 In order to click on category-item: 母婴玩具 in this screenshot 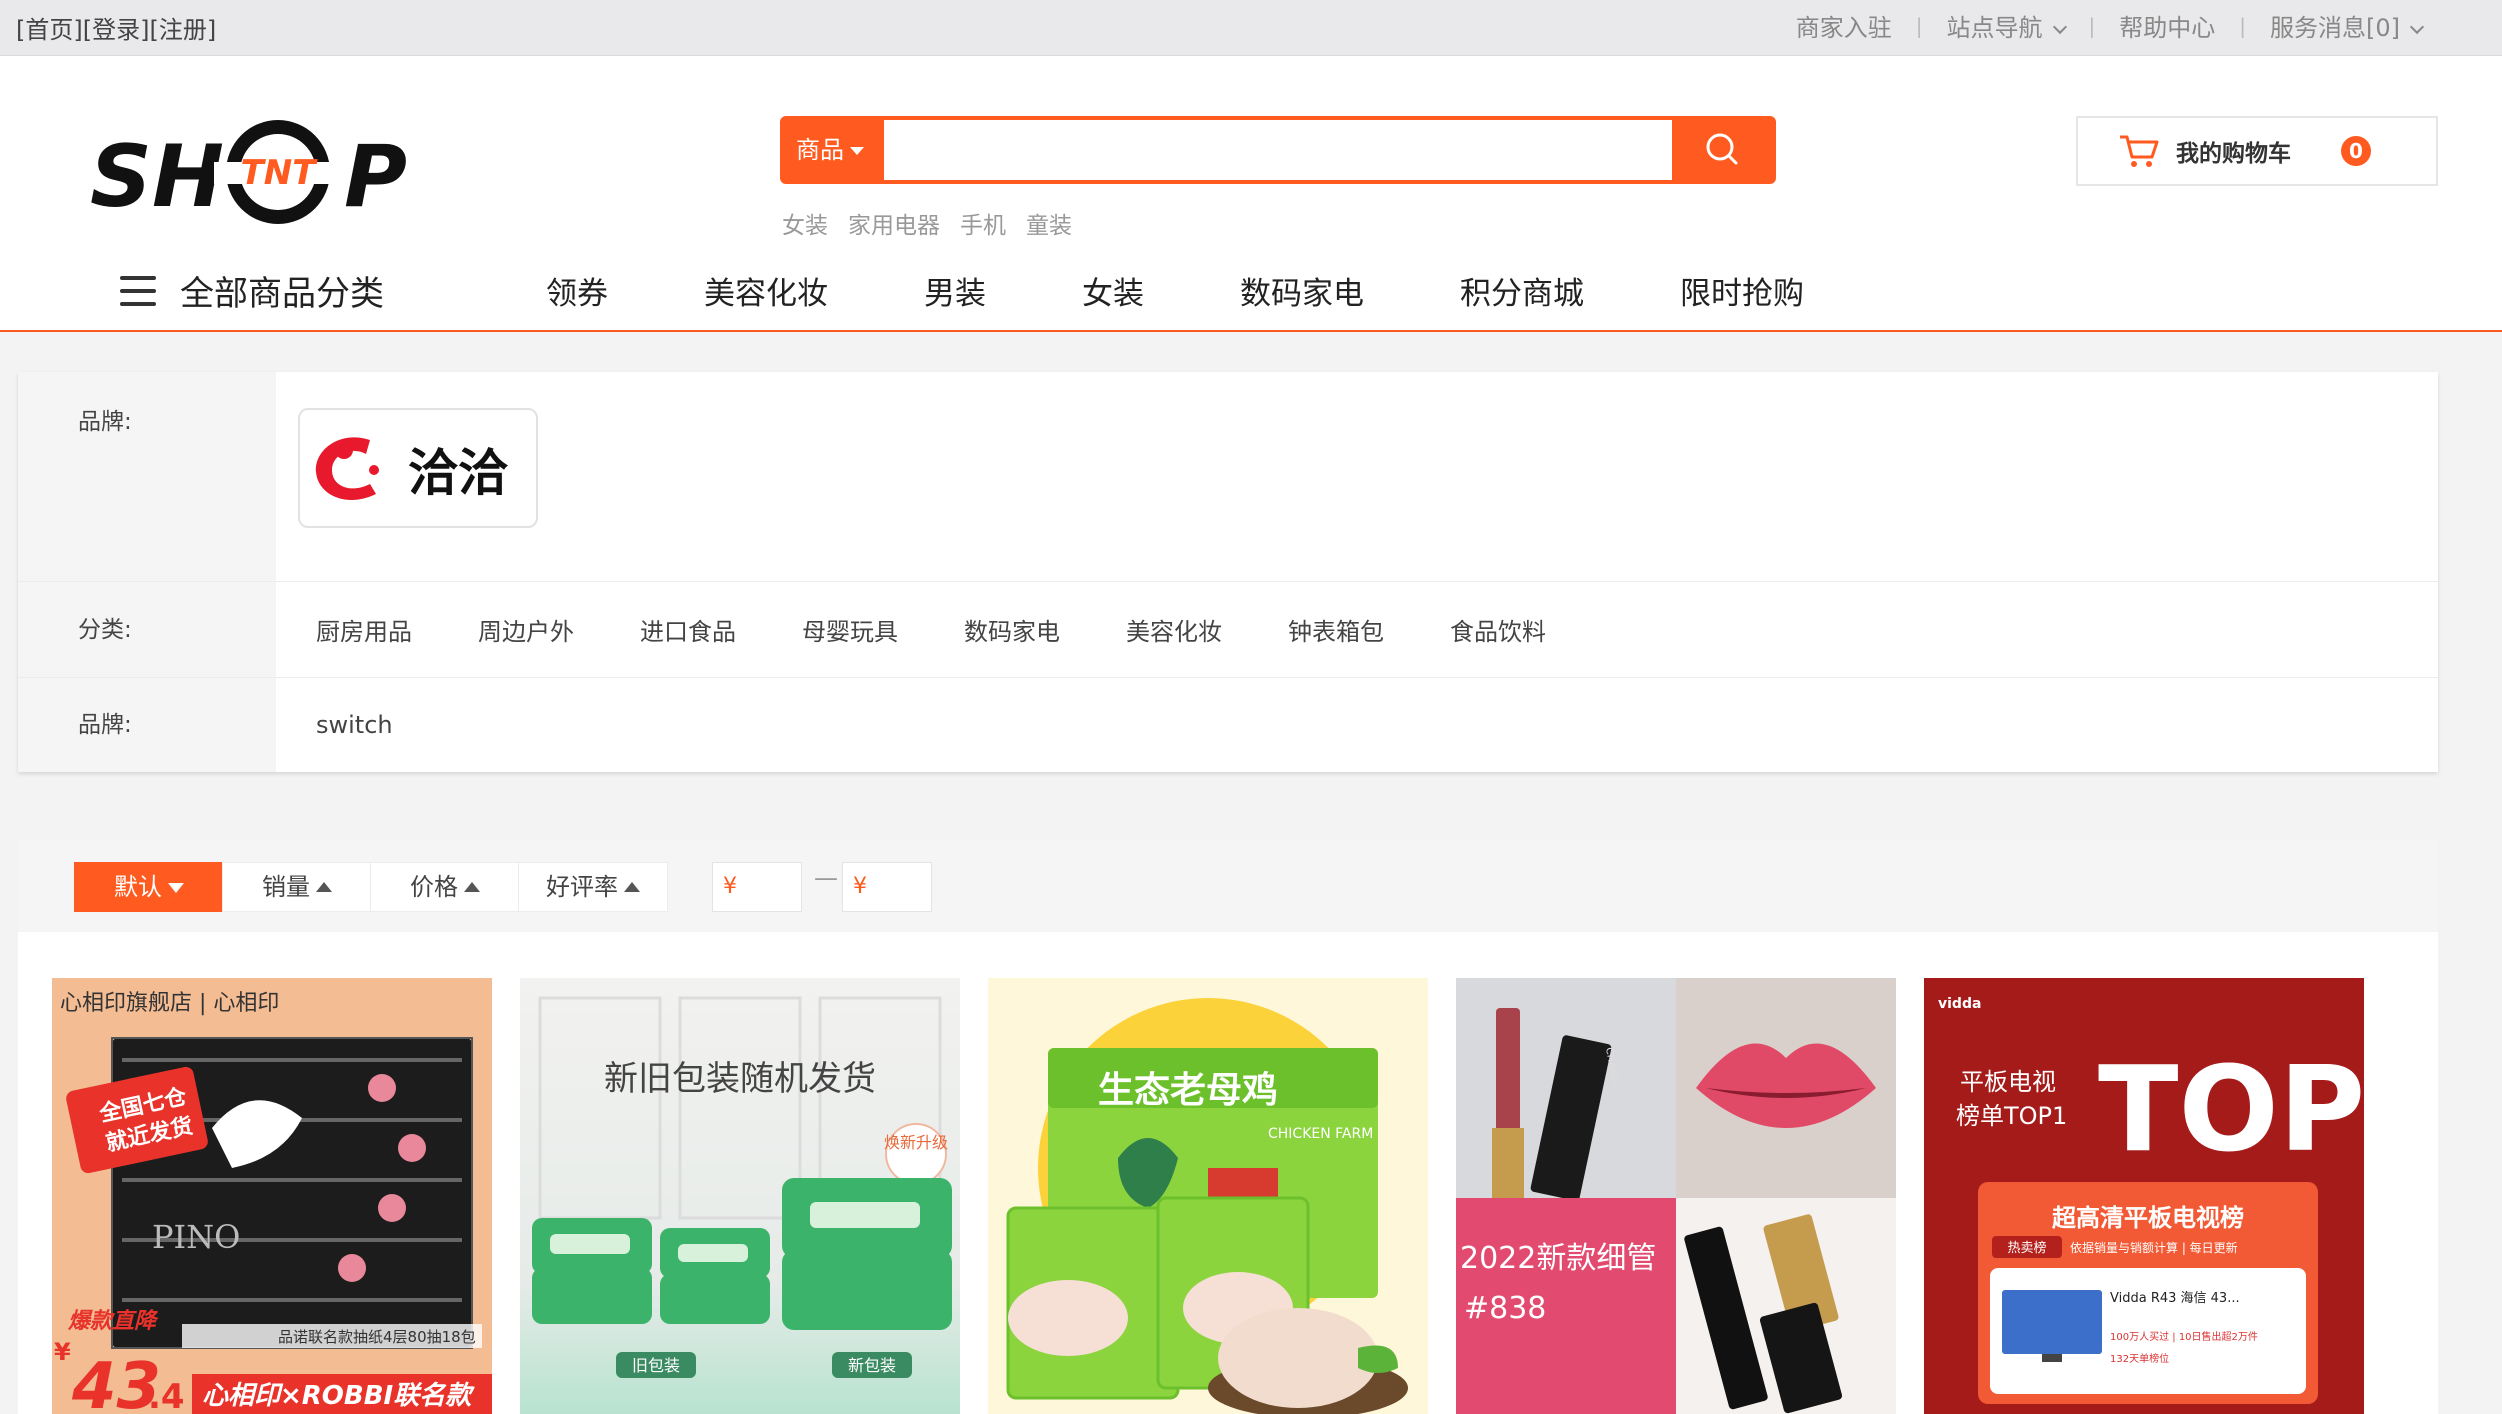, I will do `click(850, 629)`.